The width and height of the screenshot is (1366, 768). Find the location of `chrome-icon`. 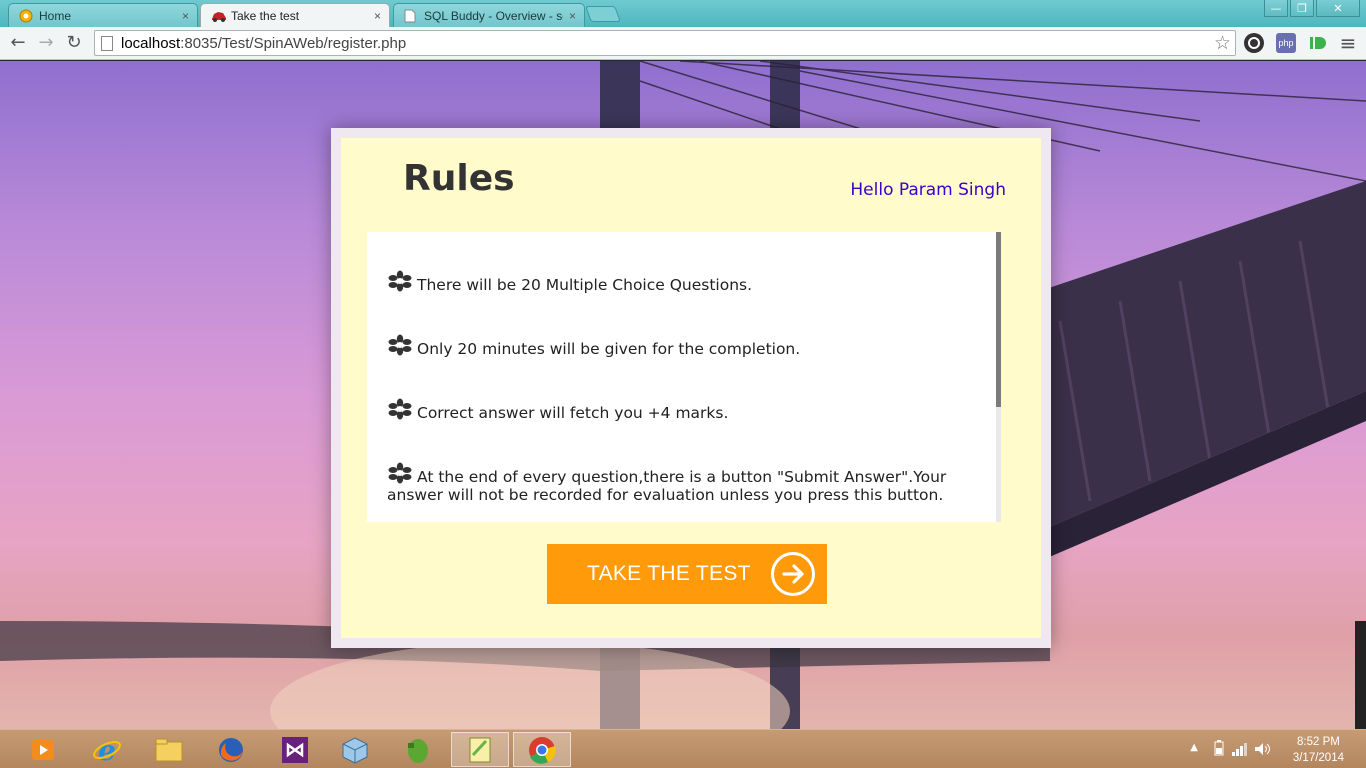

chrome-icon is located at coordinates (542, 749).